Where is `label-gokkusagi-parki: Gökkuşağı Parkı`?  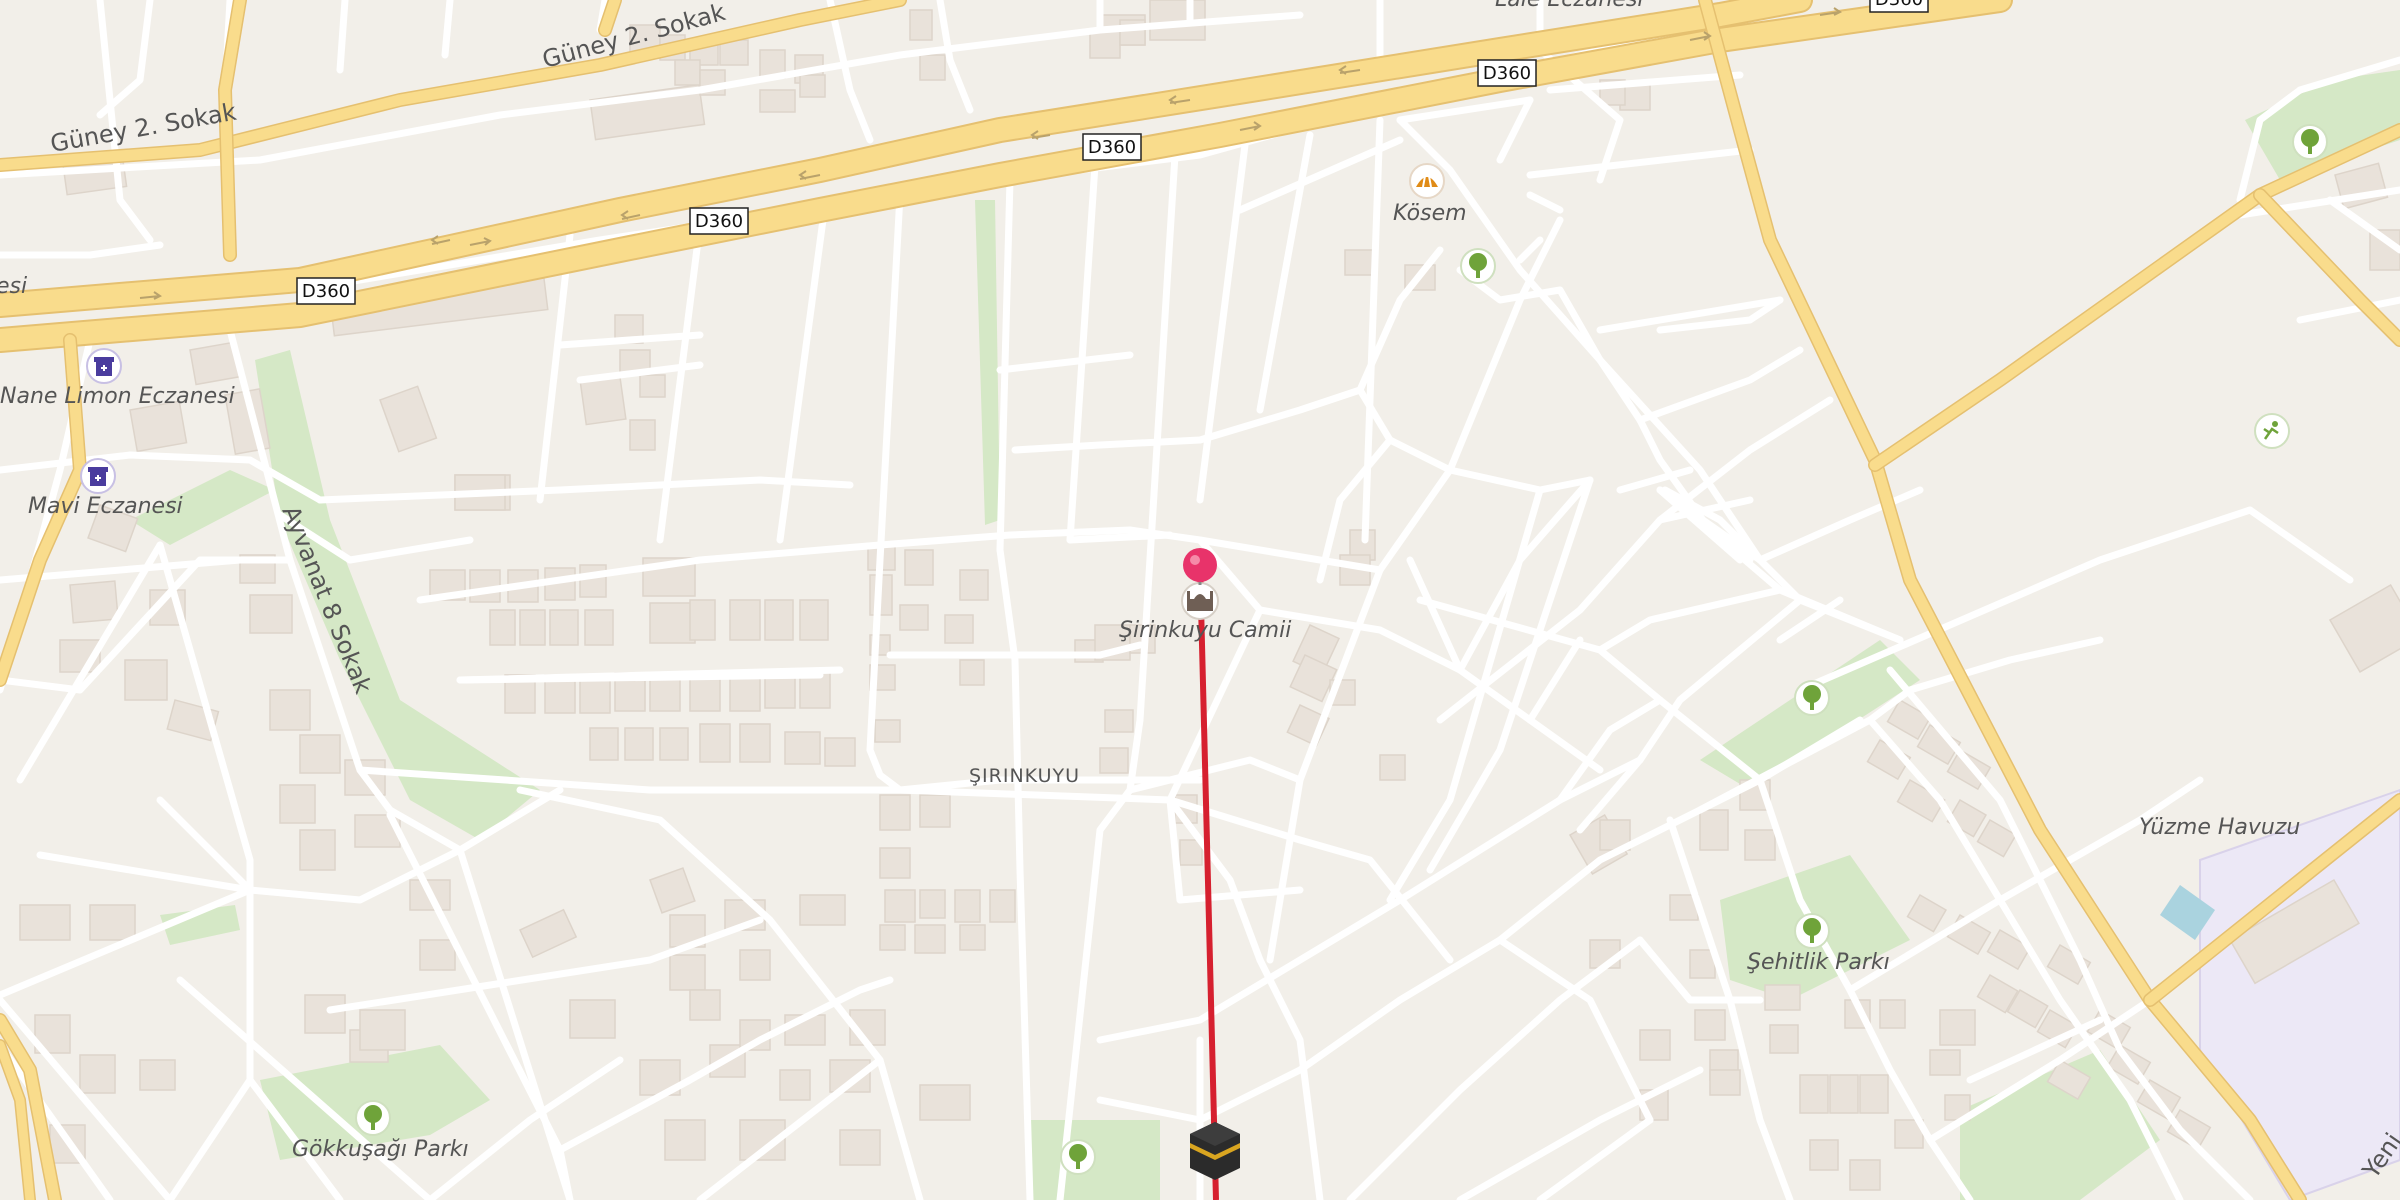 label-gokkusagi-parki: Gökkuşağı Parkı is located at coordinates (380, 1149).